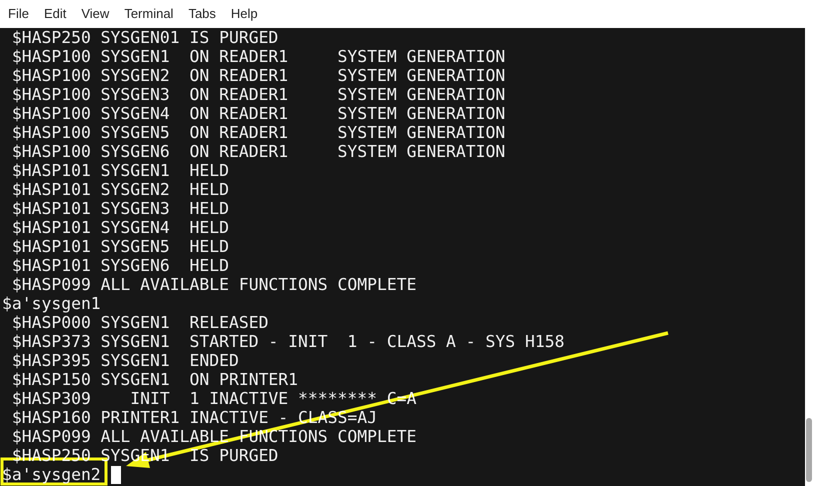 The image size is (815, 486). What do you see at coordinates (119, 227) in the screenshot?
I see `terminal-line: $HASP101 SYSGEN4 HELD` at bounding box center [119, 227].